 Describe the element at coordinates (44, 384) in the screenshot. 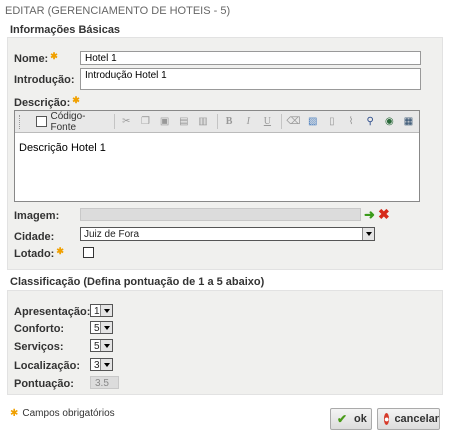

I see `pontuacao-label: Pontuação:` at that location.